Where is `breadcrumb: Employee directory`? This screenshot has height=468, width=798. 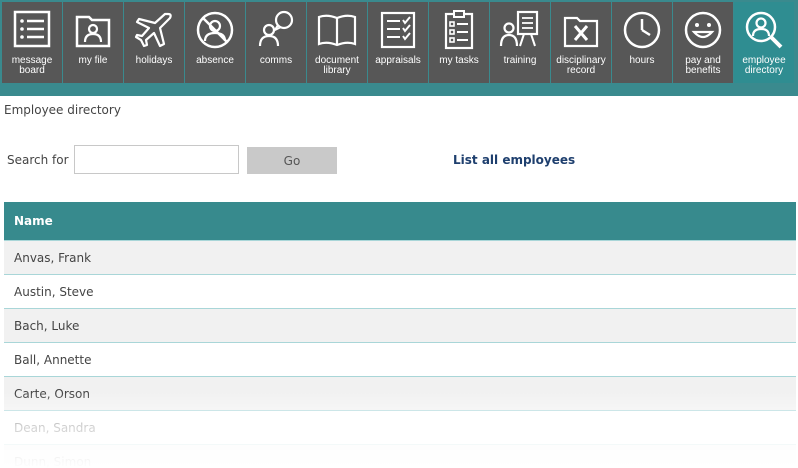
breadcrumb: Employee directory is located at coordinates (62, 110).